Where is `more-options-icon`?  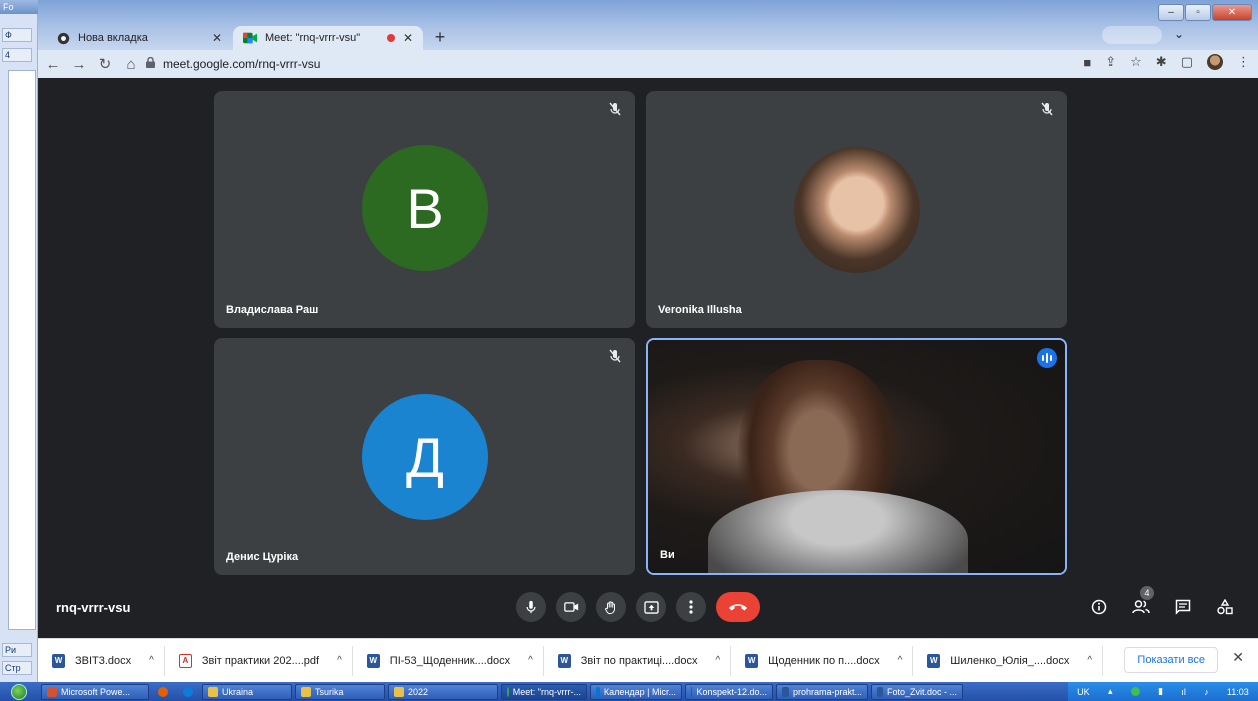
more-options-icon is located at coordinates (691, 607).